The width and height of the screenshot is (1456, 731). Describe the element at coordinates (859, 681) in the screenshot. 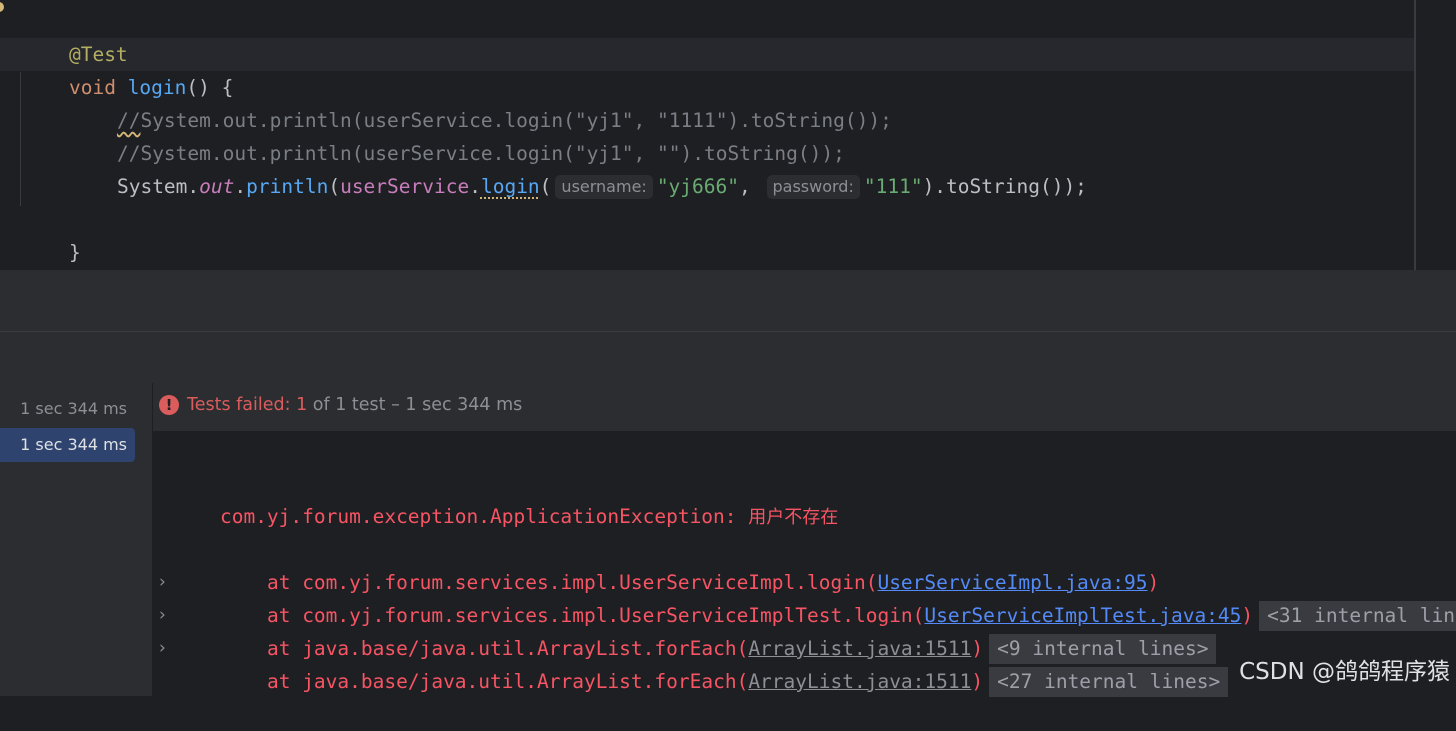

I see `source-link: ArrayList.java:1511` at that location.